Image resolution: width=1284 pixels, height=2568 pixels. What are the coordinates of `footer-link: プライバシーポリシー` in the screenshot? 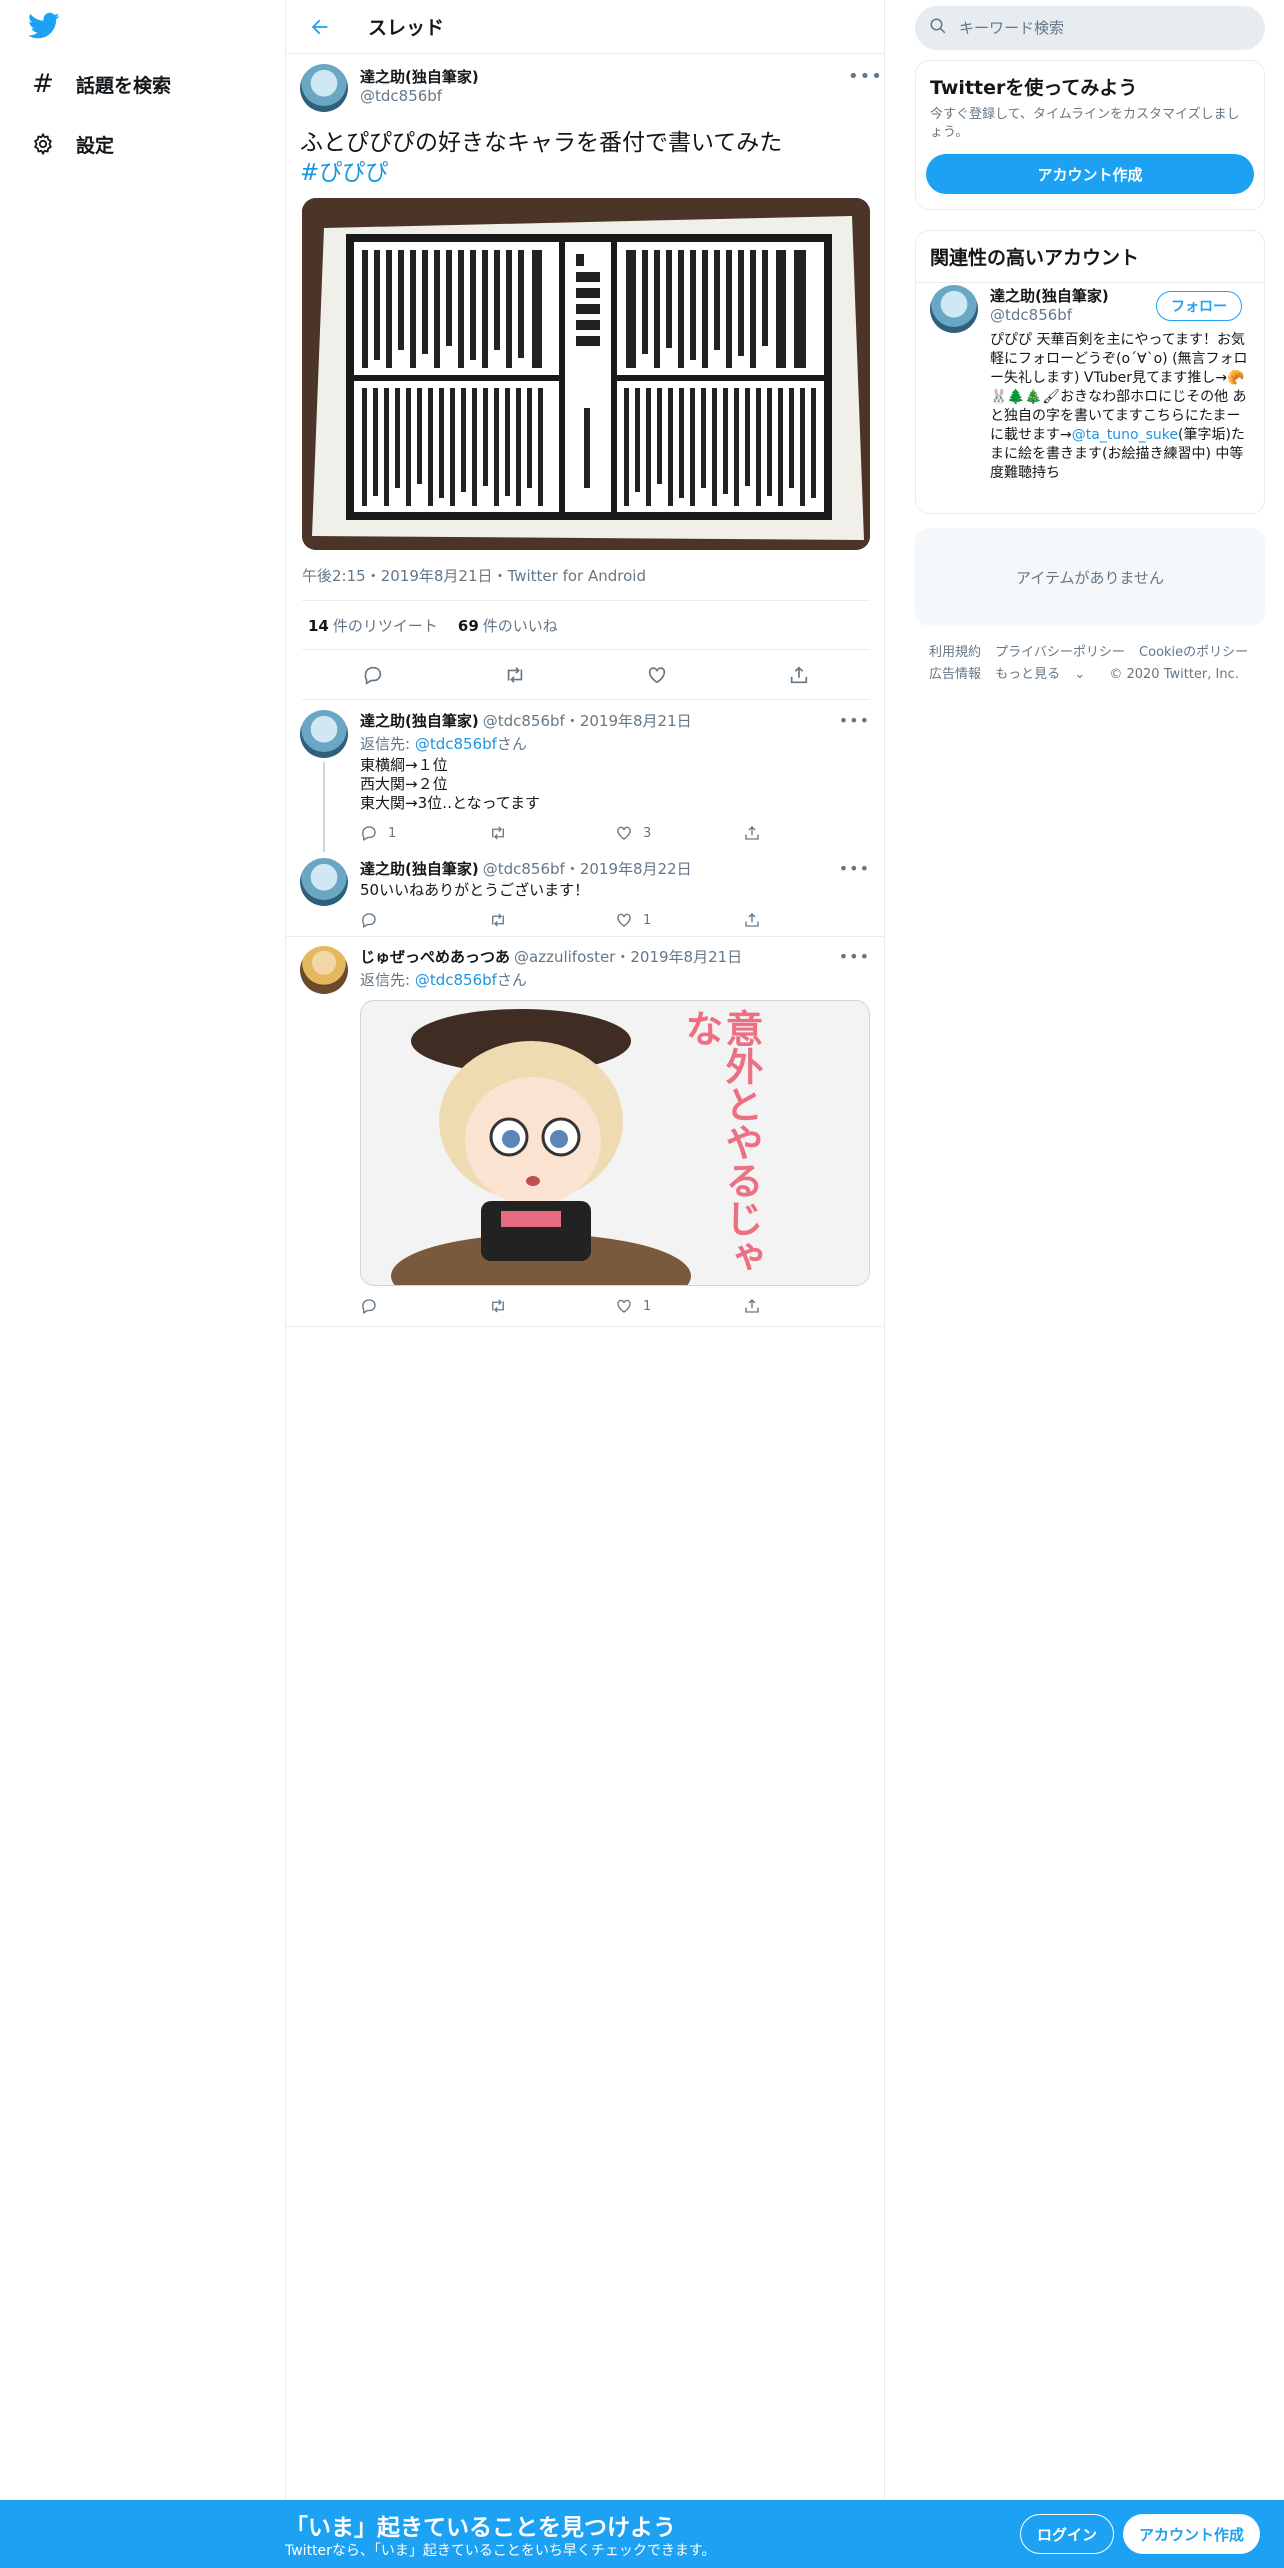 It's located at (1060, 652).